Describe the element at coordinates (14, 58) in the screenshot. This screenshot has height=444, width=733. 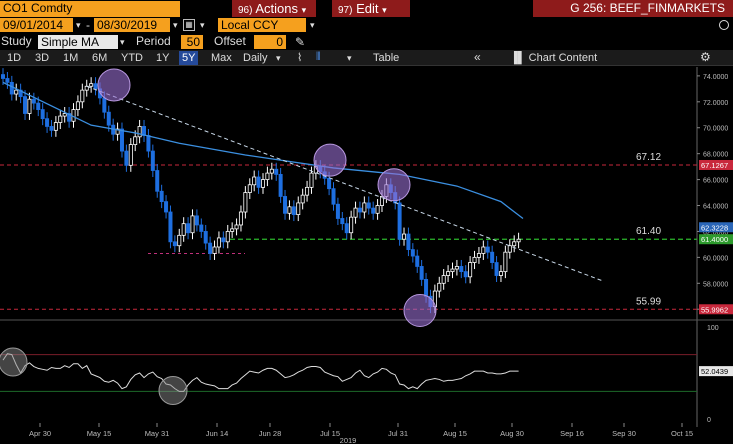
I see `period-1d-button: 1D` at that location.